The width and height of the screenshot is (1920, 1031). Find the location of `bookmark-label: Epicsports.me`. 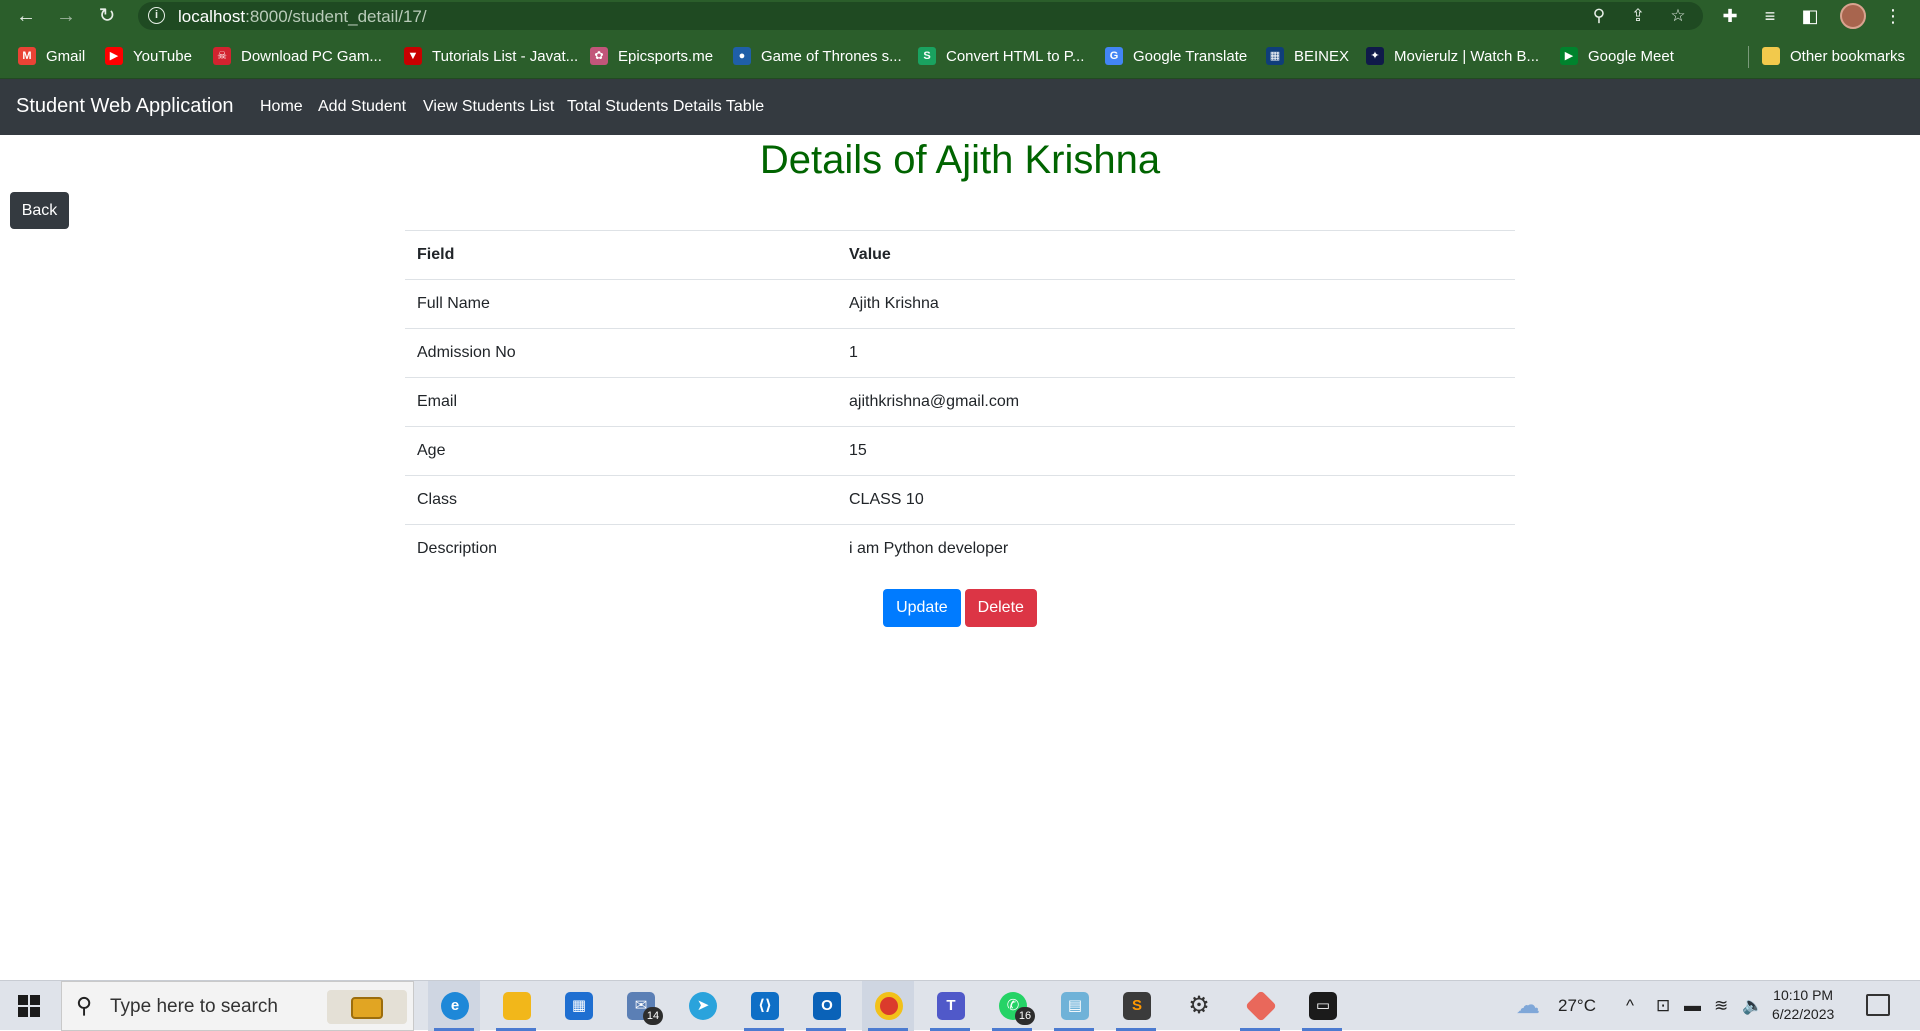

bookmark-label: Epicsports.me is located at coordinates (666, 56).